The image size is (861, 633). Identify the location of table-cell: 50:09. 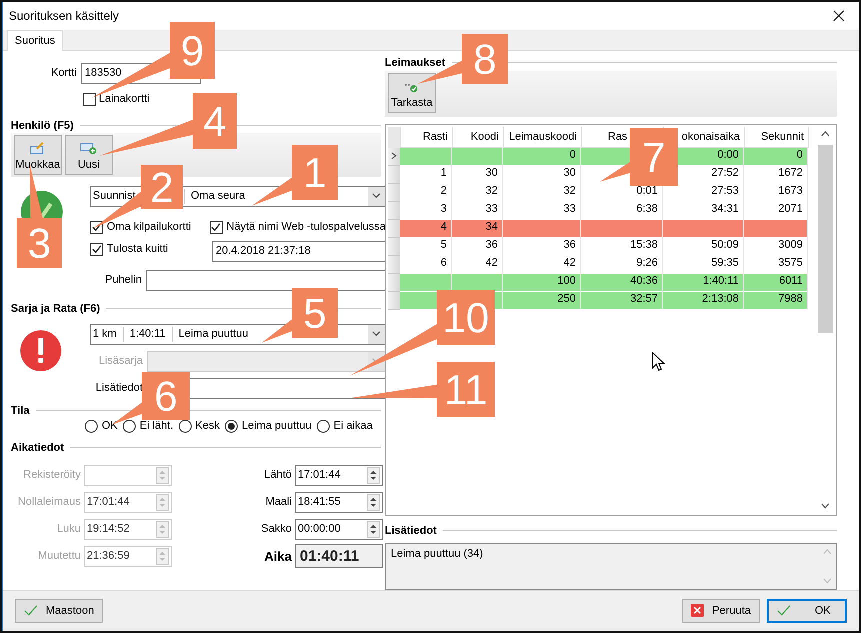
(703, 246).